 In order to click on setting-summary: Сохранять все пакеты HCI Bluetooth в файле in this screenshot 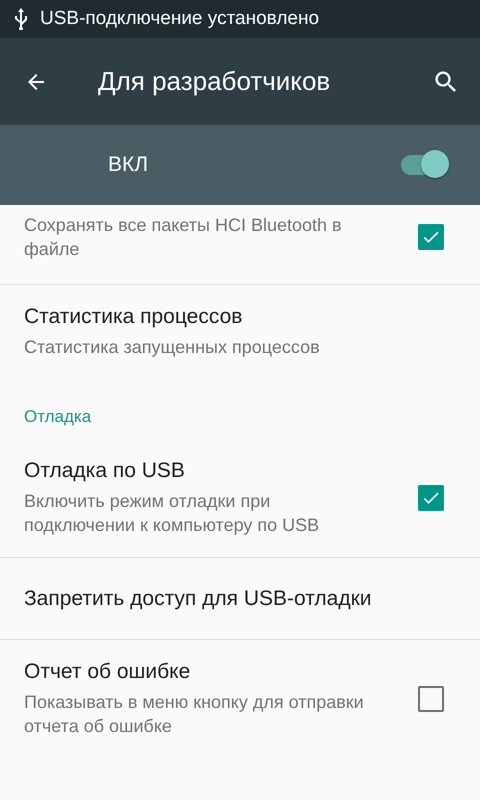, I will do `click(183, 237)`.